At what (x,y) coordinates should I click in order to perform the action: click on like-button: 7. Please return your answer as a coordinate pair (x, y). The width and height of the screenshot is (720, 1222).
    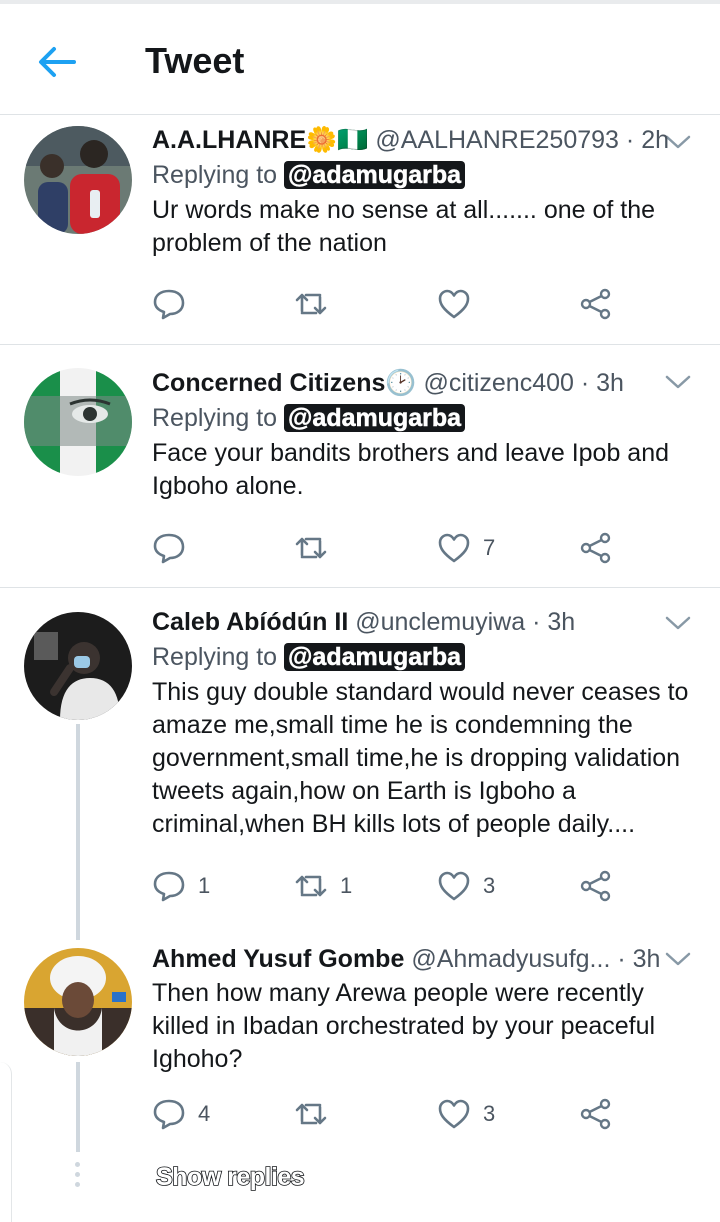
    Looking at the image, I should click on (466, 548).